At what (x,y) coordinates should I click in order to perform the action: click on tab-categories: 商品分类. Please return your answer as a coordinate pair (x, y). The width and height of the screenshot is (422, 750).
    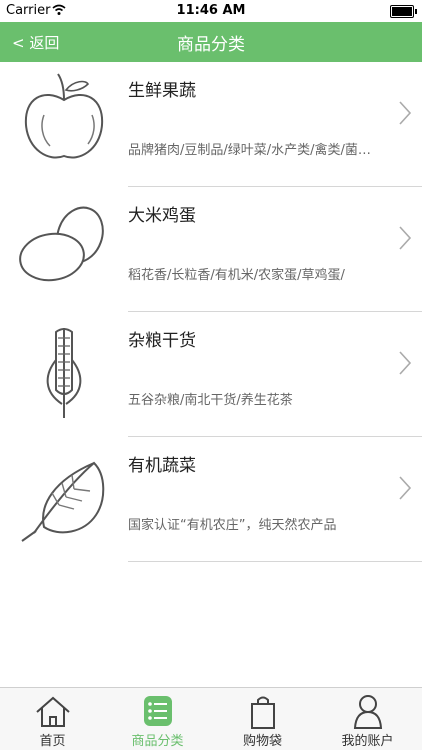
    Looking at the image, I should click on (157, 719).